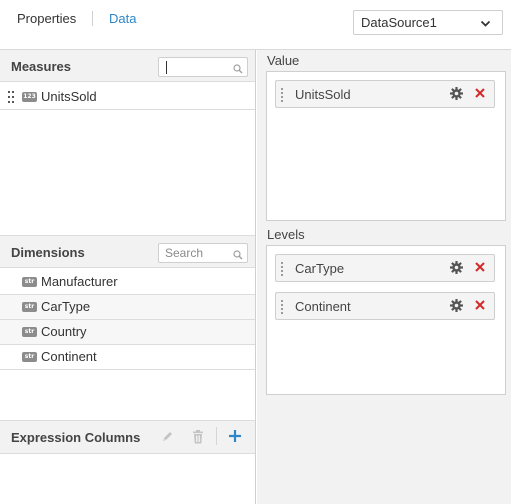  What do you see at coordinates (198, 438) in the screenshot?
I see `trash-icon` at bounding box center [198, 438].